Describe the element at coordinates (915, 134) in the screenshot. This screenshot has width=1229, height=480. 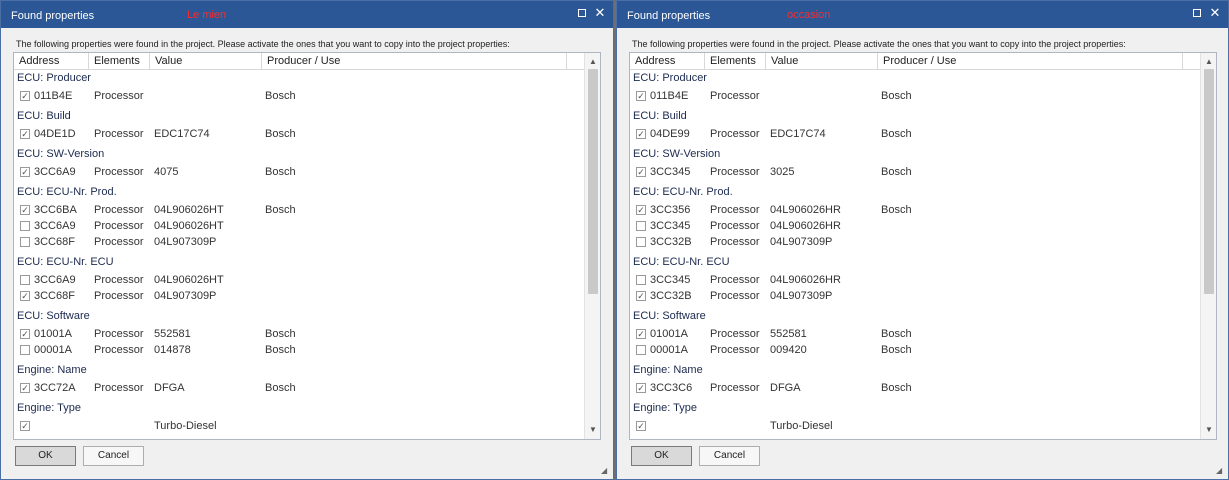
I see `list-item: ✓ 04DE99 Processor EDC17C74 Bosch` at that location.